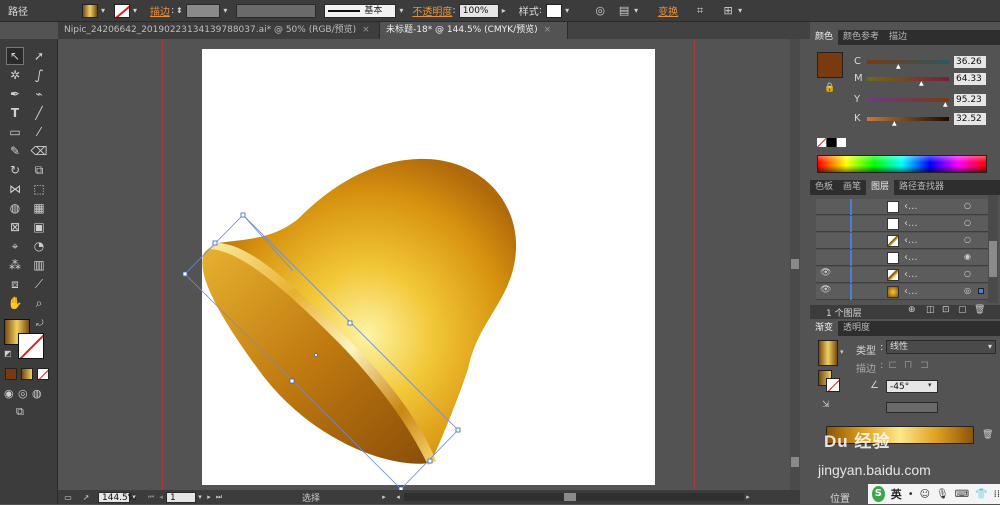 This screenshot has height=505, width=1000. What do you see at coordinates (921, 187) in the screenshot?
I see `tab-pathfinder: 路径查找器` at bounding box center [921, 187].